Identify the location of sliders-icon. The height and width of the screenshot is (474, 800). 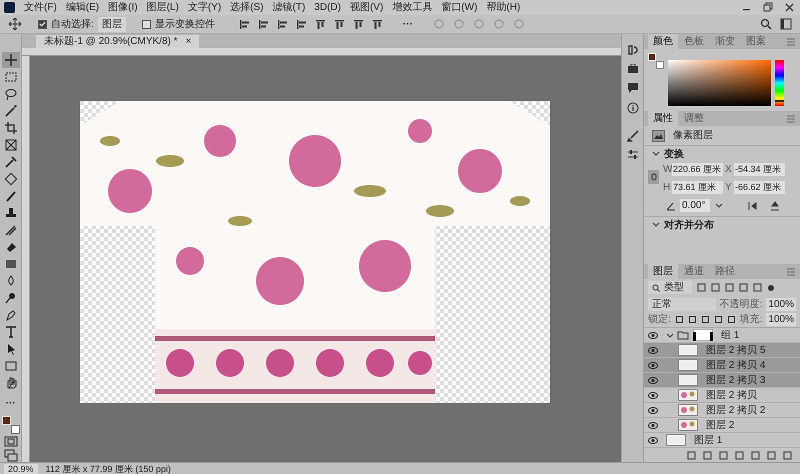
(632, 155).